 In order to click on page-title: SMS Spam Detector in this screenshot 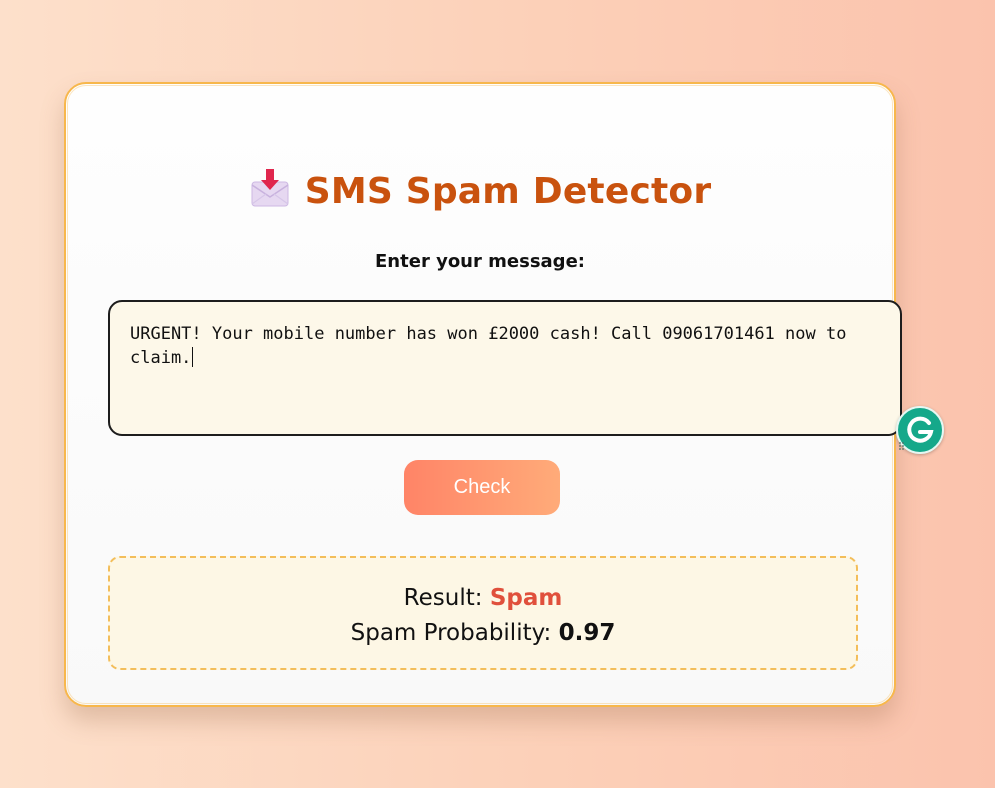, I will do `click(480, 189)`.